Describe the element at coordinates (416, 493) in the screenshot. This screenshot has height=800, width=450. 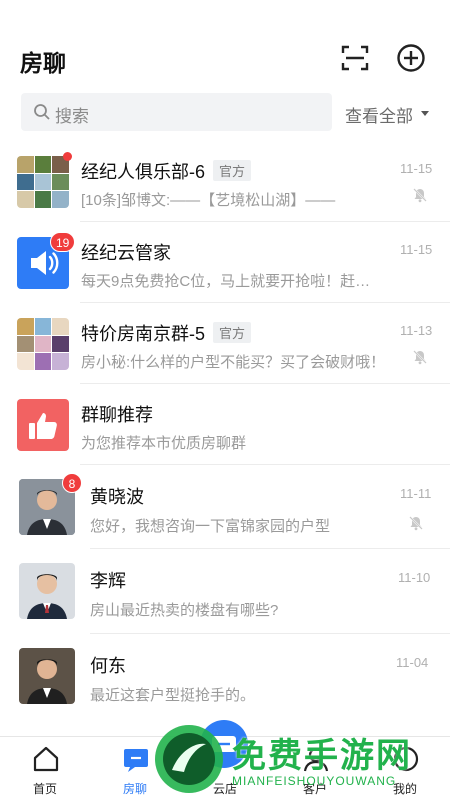
I see `conversation-time: 11-11` at that location.